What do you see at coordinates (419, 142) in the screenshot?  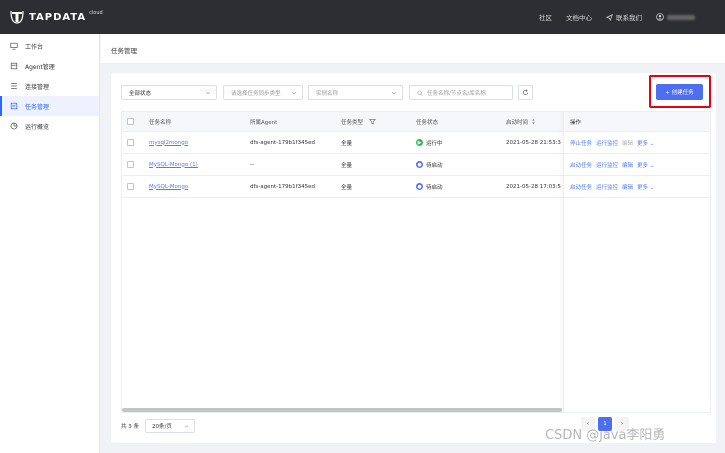 I see `running-status-icon: ▶` at bounding box center [419, 142].